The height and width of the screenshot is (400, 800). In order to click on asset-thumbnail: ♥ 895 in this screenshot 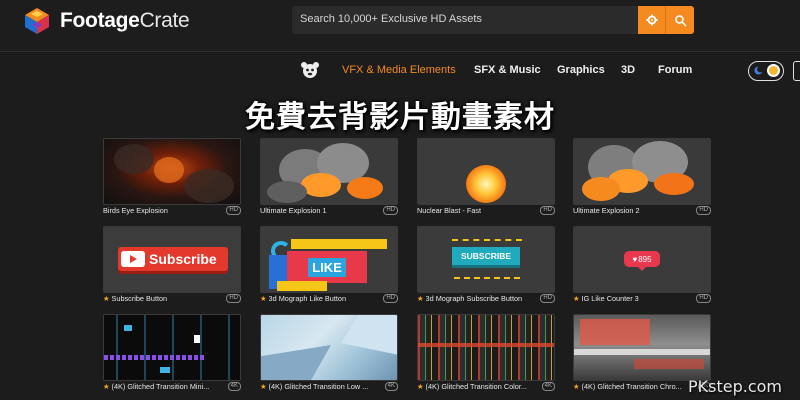, I will do `click(642, 259)`.